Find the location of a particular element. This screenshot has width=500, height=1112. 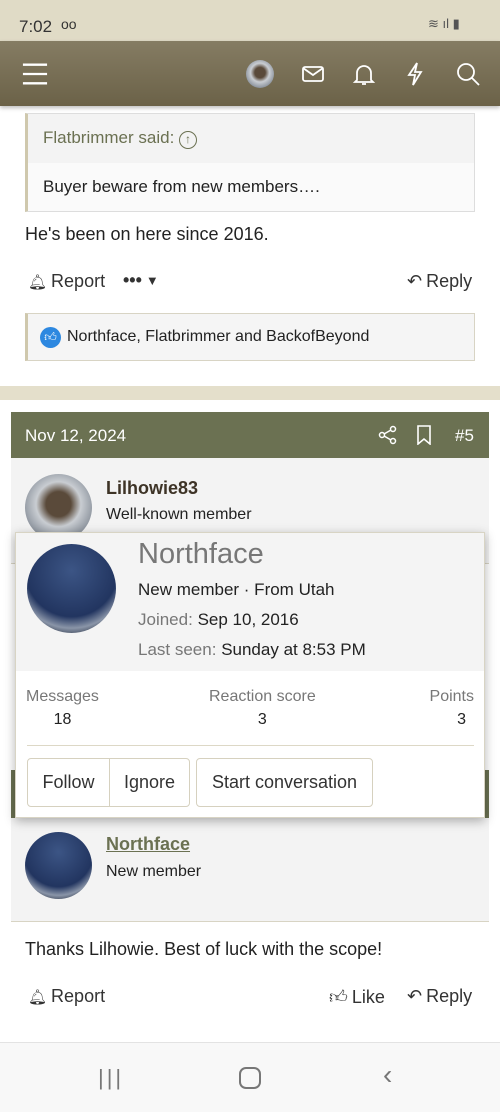

home-icon is located at coordinates (250, 1078).